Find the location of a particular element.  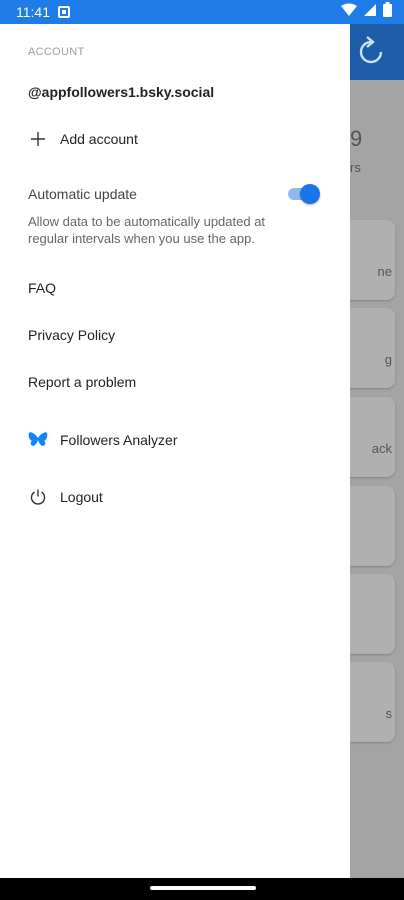

followers-count-fragment: 9 is located at coordinates (356, 138).